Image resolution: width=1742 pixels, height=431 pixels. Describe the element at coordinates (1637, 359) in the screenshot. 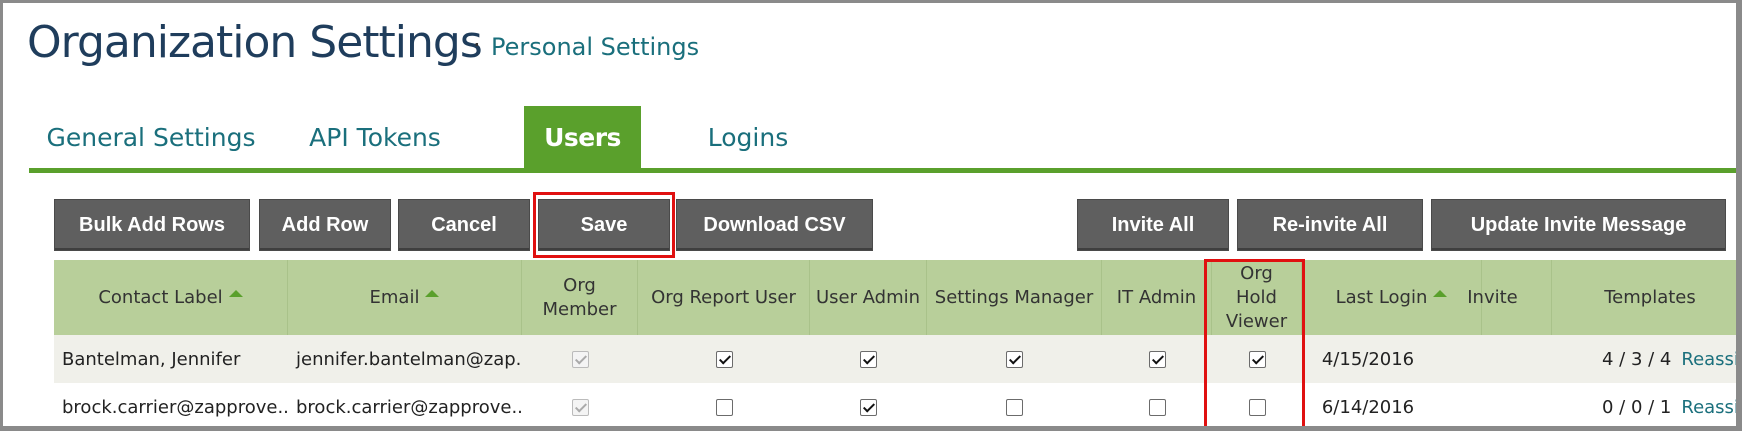

I see `templates-count: 4 / 3 / 4` at that location.